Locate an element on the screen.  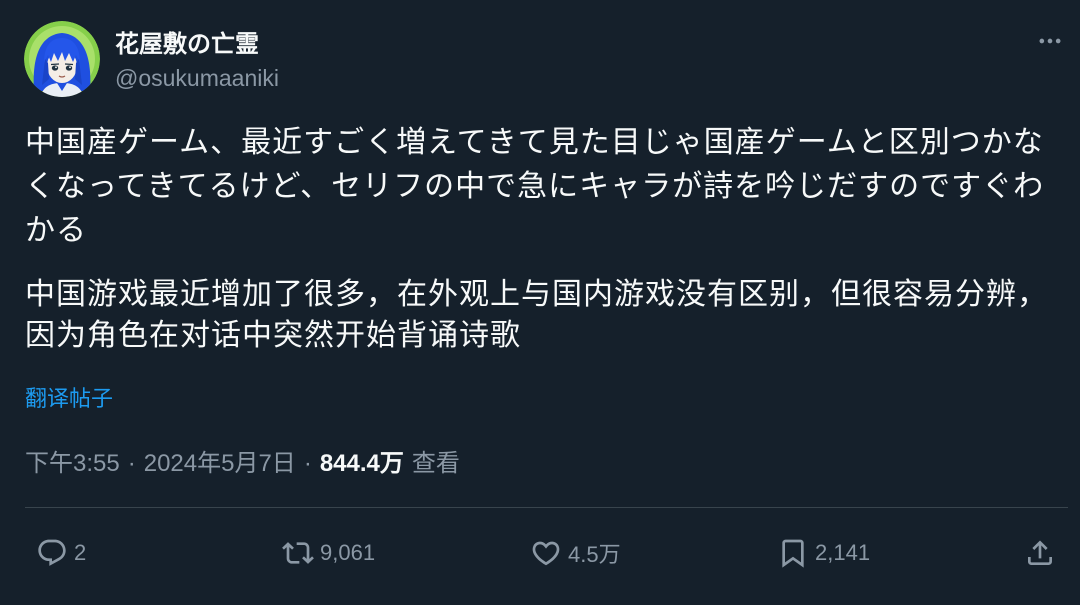
bookmark-button: 2,141 is located at coordinates (823, 553).